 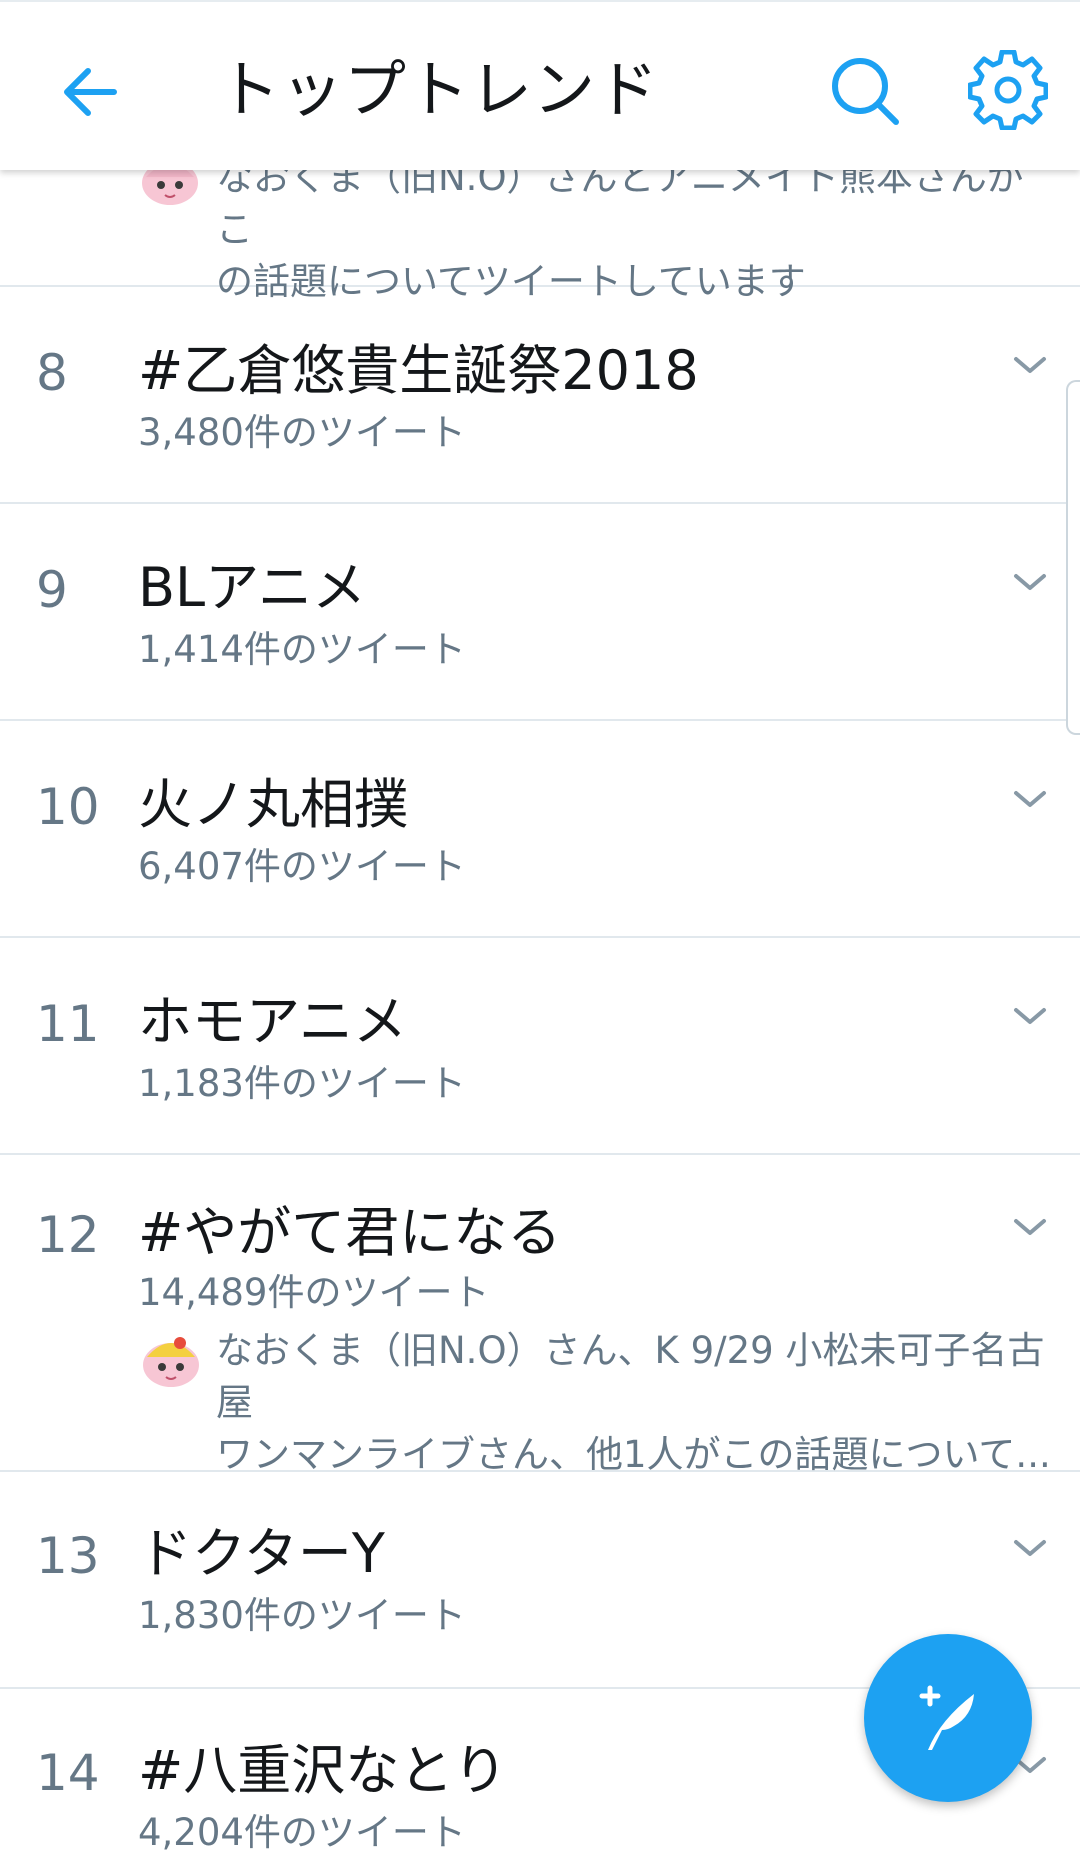 What do you see at coordinates (302, 1615) in the screenshot?
I see `tweet-count: 1,830件のツイート` at bounding box center [302, 1615].